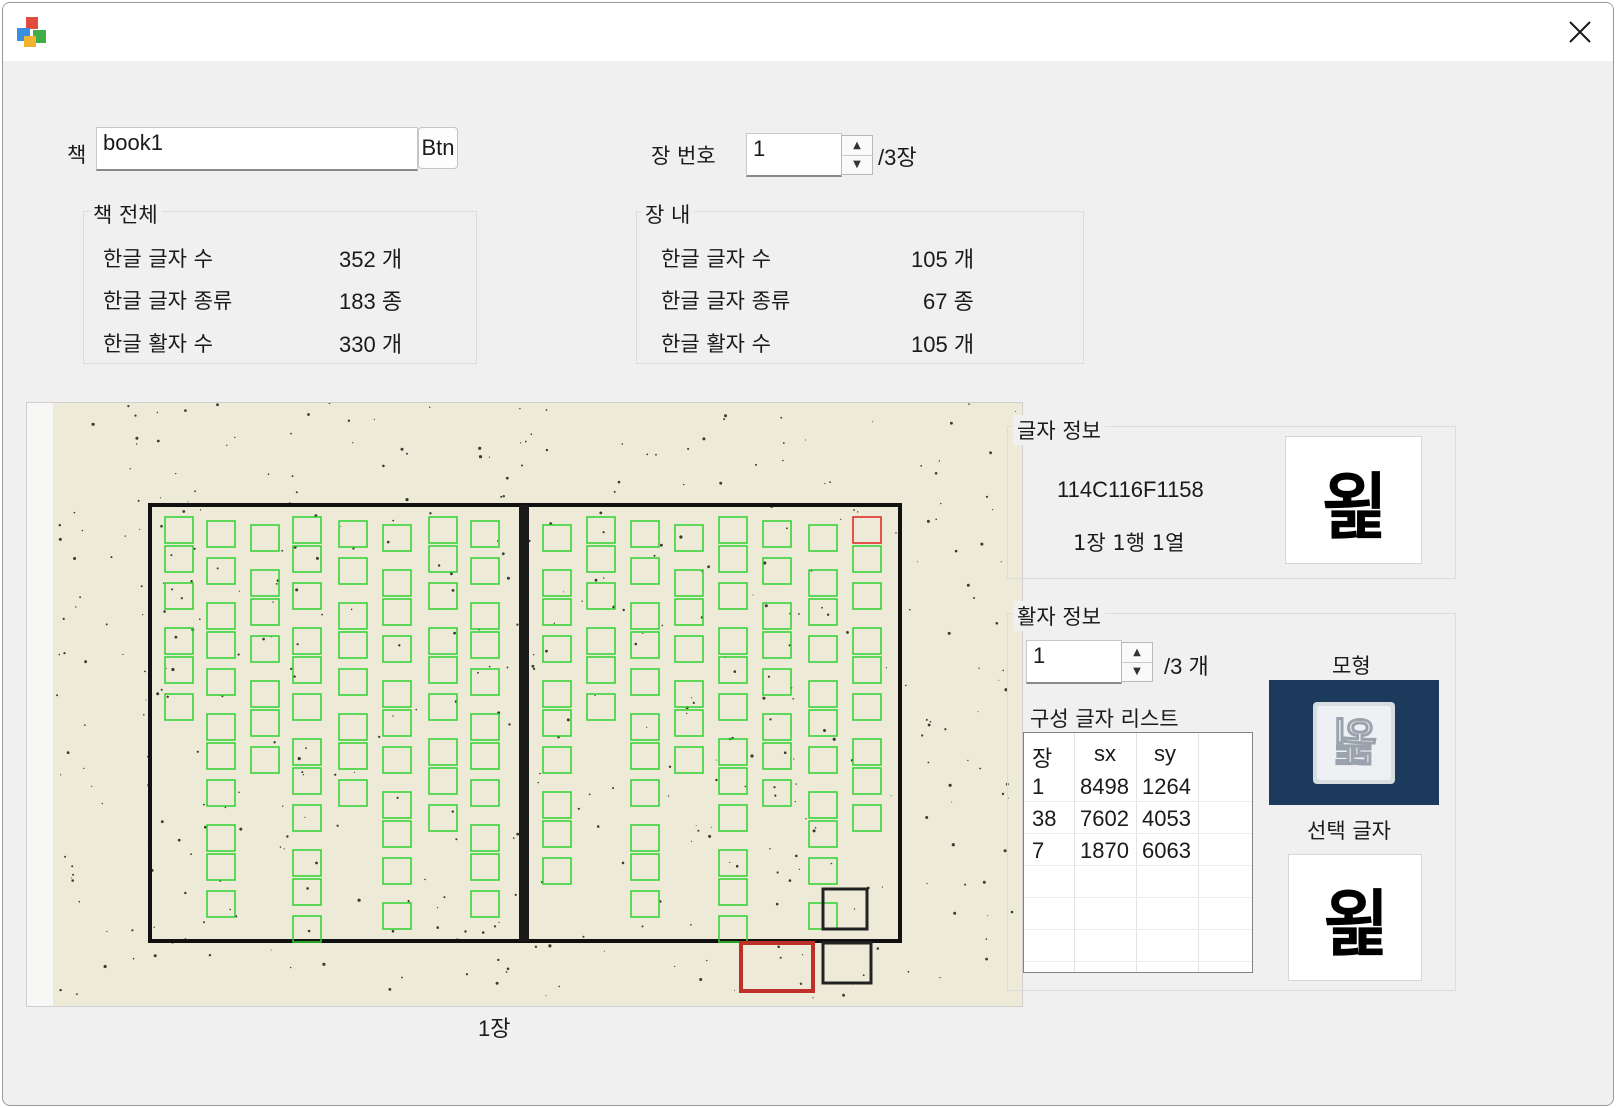 The height and width of the screenshot is (1108, 1616). Describe the element at coordinates (1074, 662) in the screenshot. I see `type-index-input: 1` at that location.